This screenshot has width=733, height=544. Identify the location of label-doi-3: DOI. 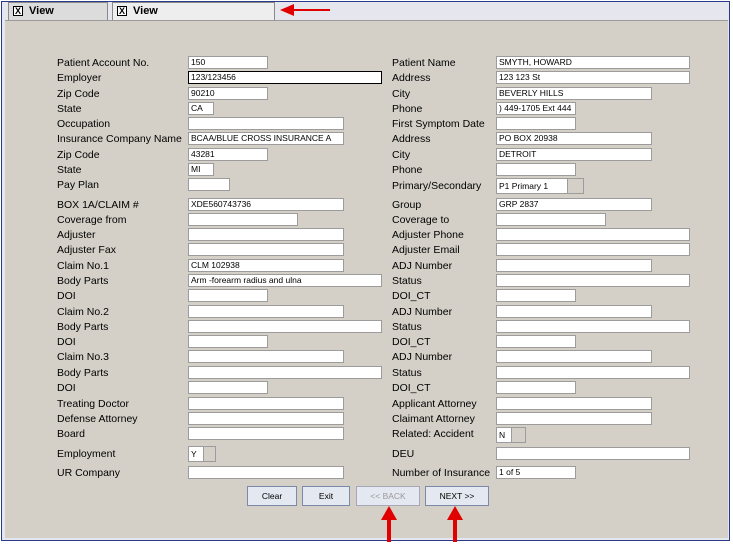
(66, 388).